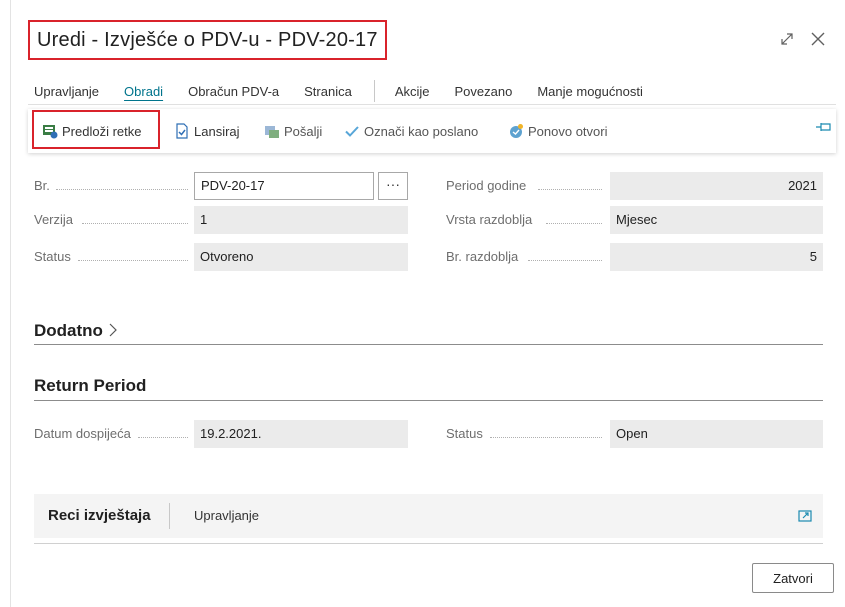 The image size is (845, 607). I want to click on return-status-dots, so click(546, 437).